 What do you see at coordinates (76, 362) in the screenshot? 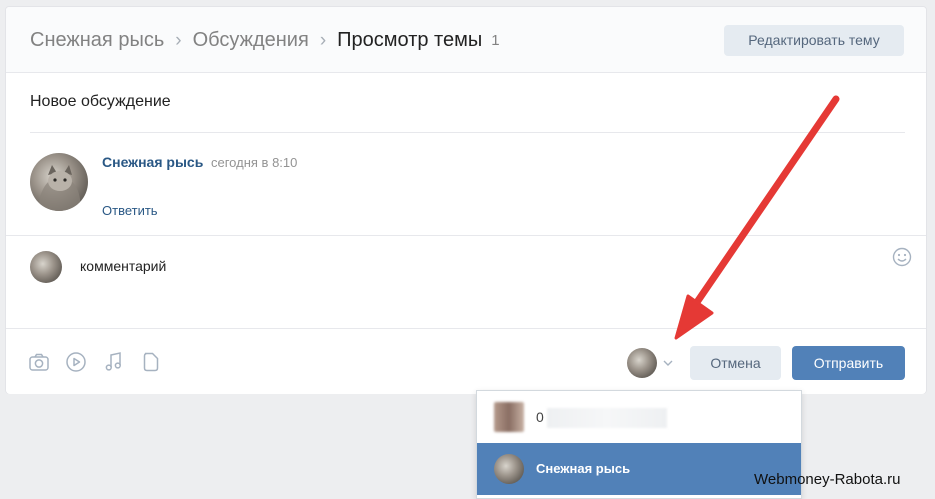
I see `video-icon` at bounding box center [76, 362].